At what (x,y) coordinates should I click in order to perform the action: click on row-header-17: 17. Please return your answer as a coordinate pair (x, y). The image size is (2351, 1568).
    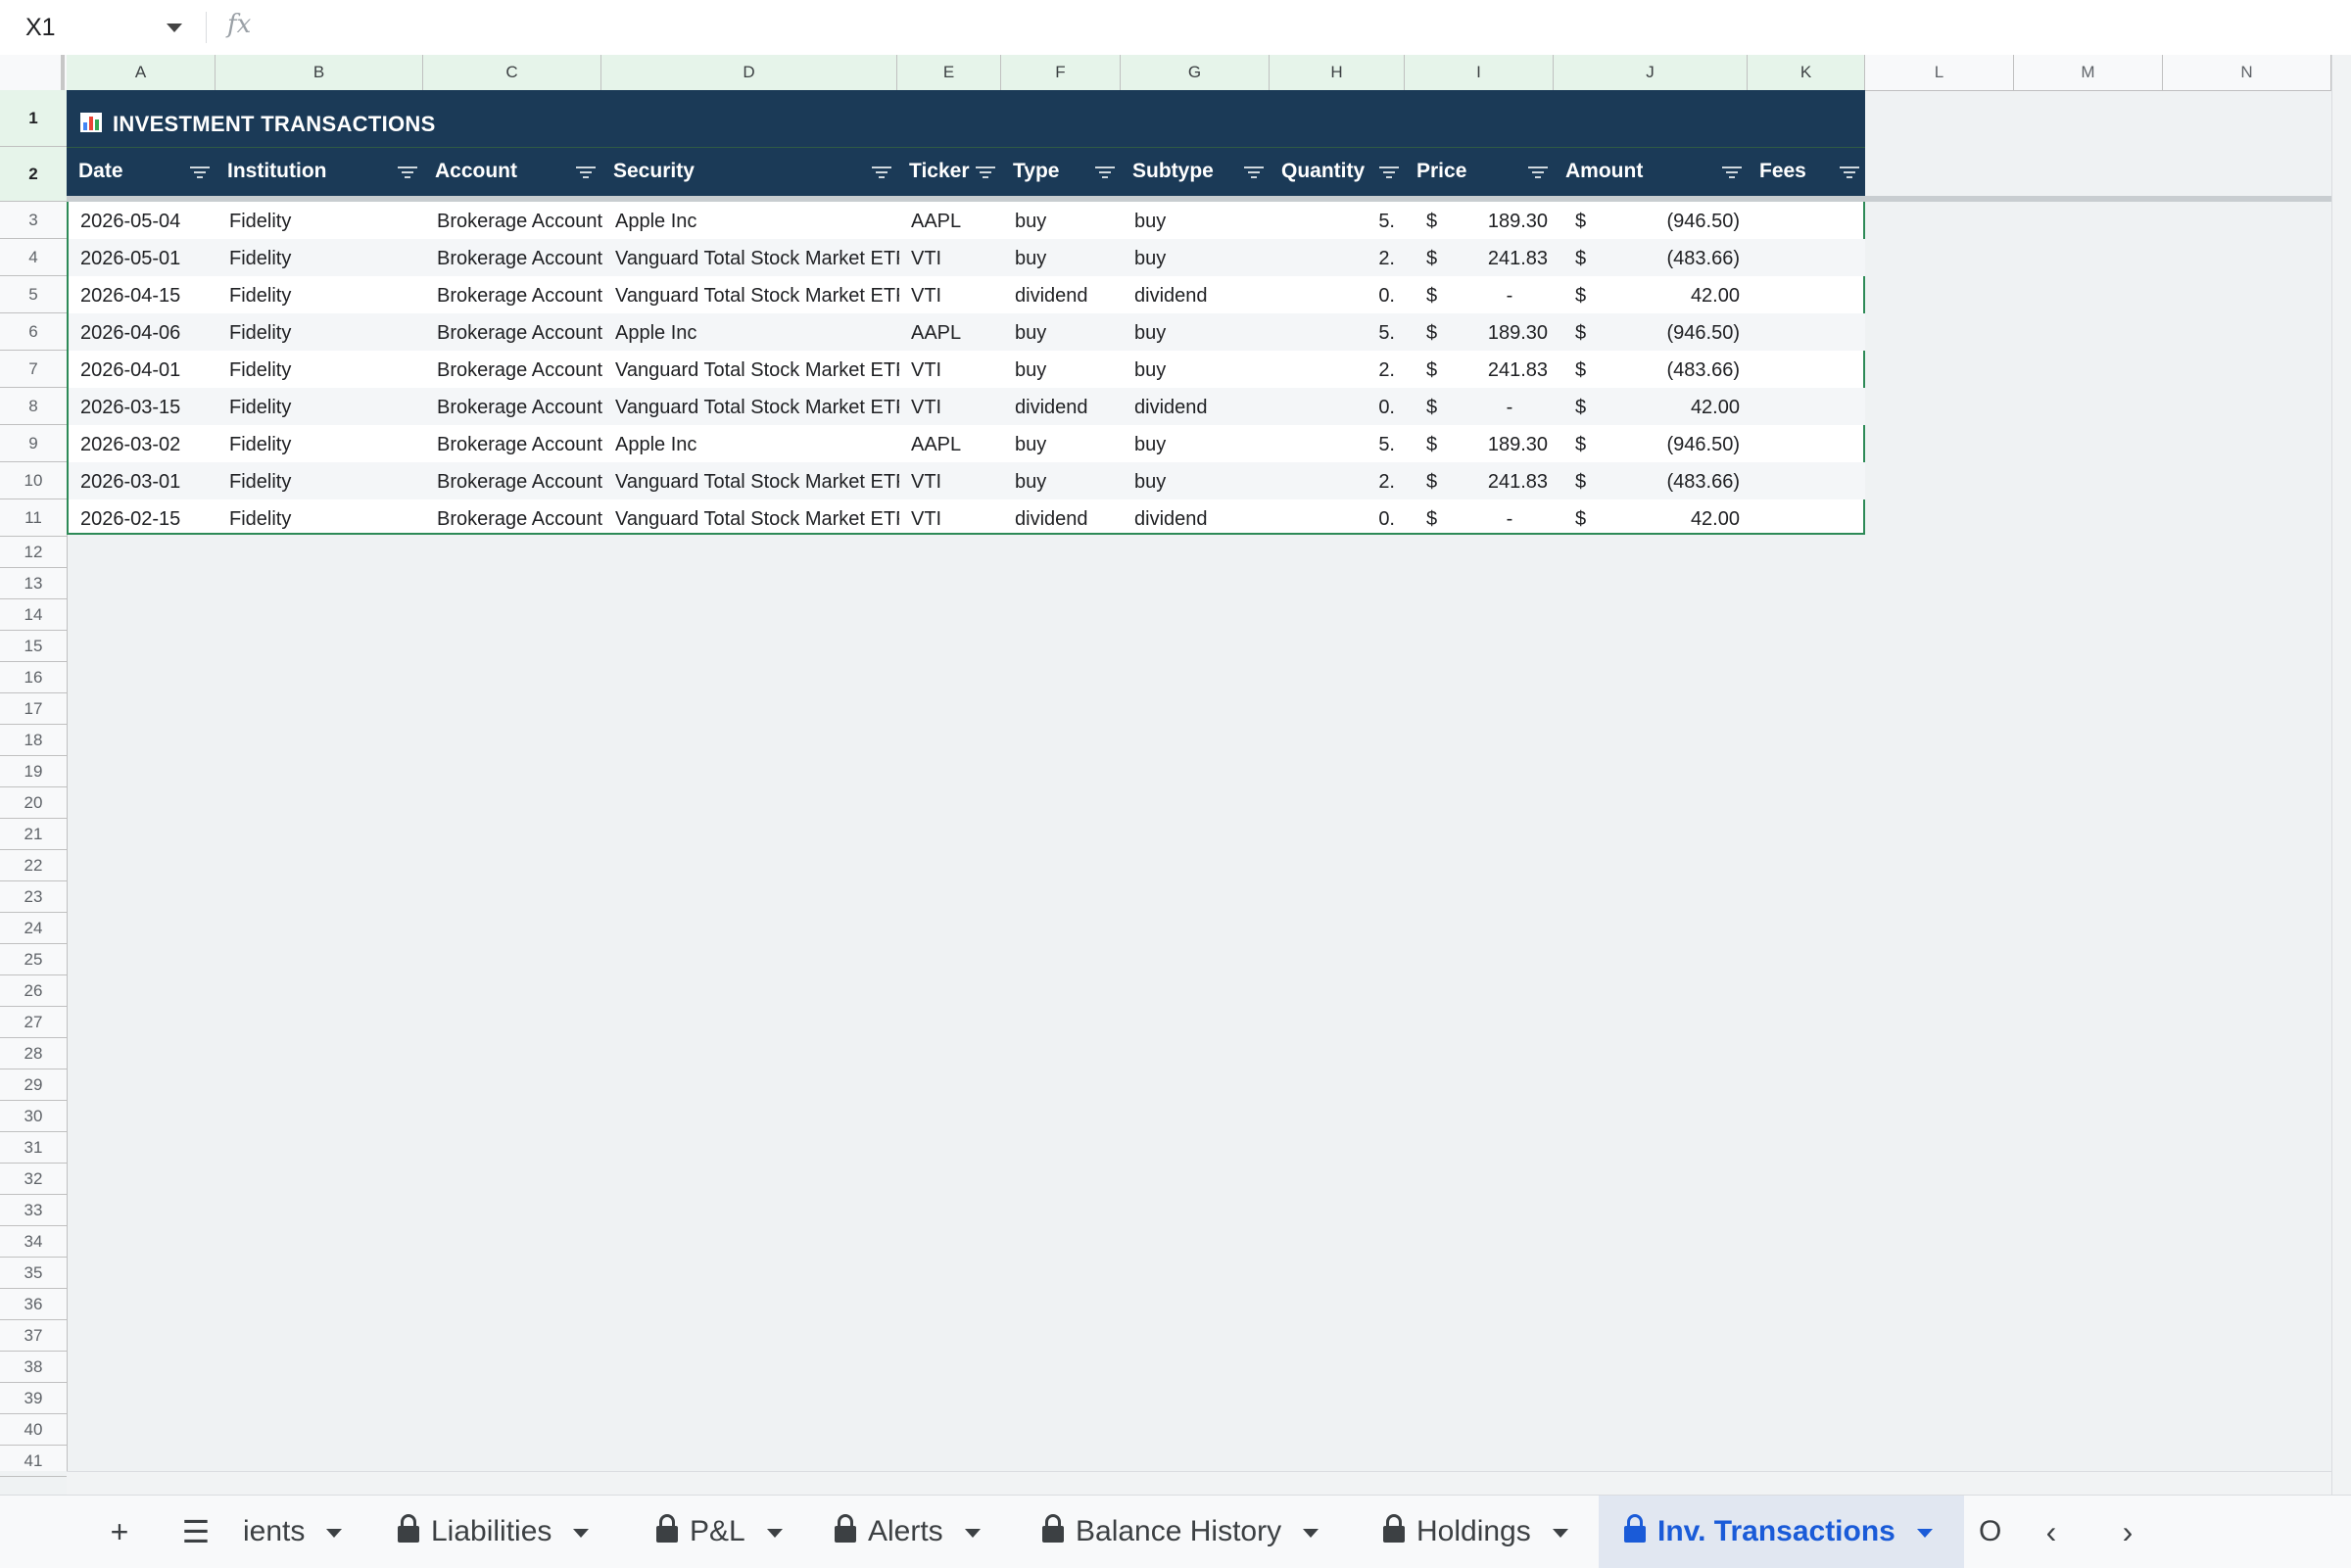
    Looking at the image, I should click on (34, 709).